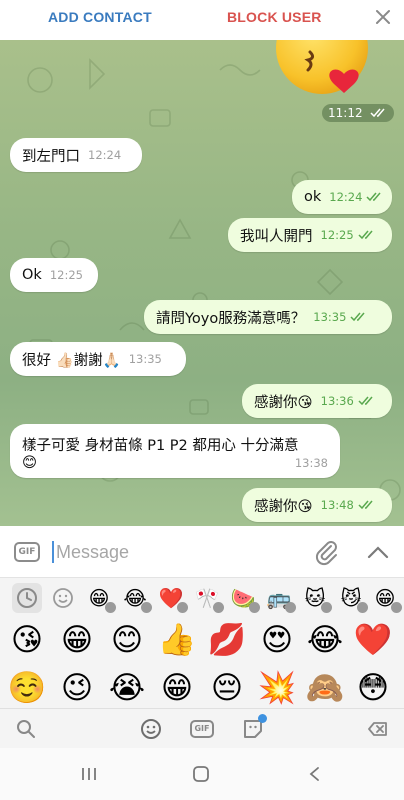 The height and width of the screenshot is (800, 404). I want to click on emoji-key: 😊, so click(127, 640).